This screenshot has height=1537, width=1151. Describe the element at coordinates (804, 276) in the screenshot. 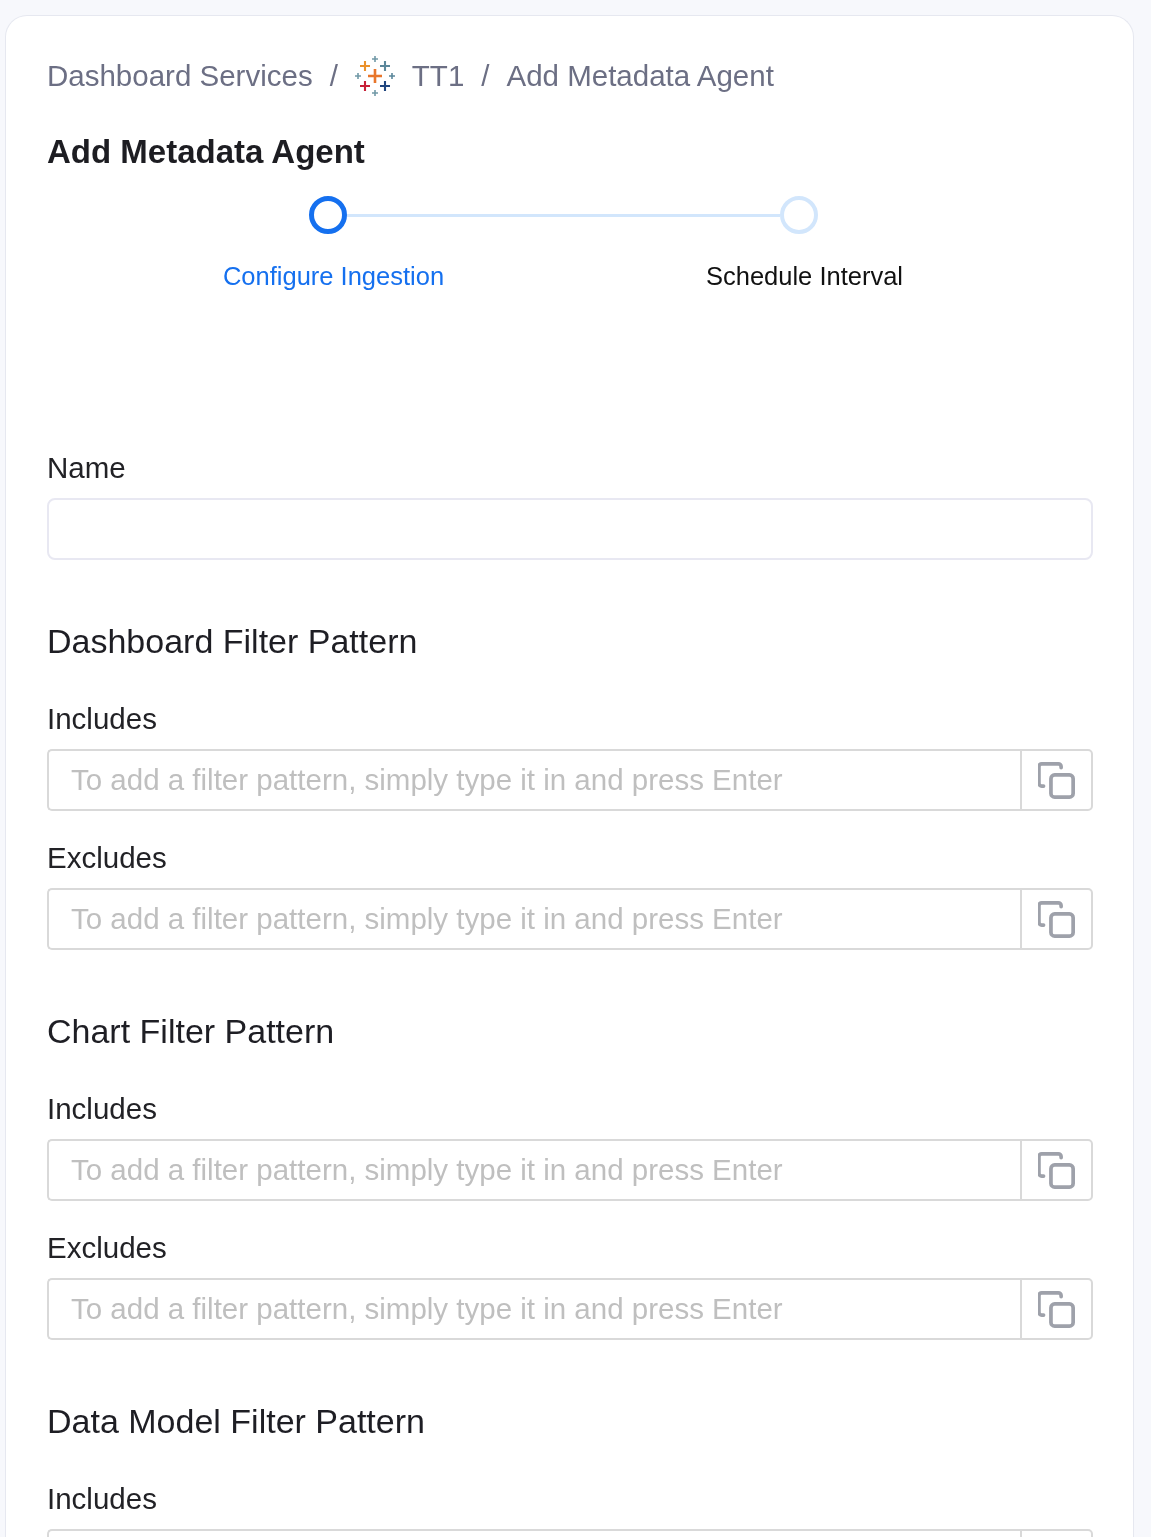

I see `step-label: Schedule Interval` at that location.